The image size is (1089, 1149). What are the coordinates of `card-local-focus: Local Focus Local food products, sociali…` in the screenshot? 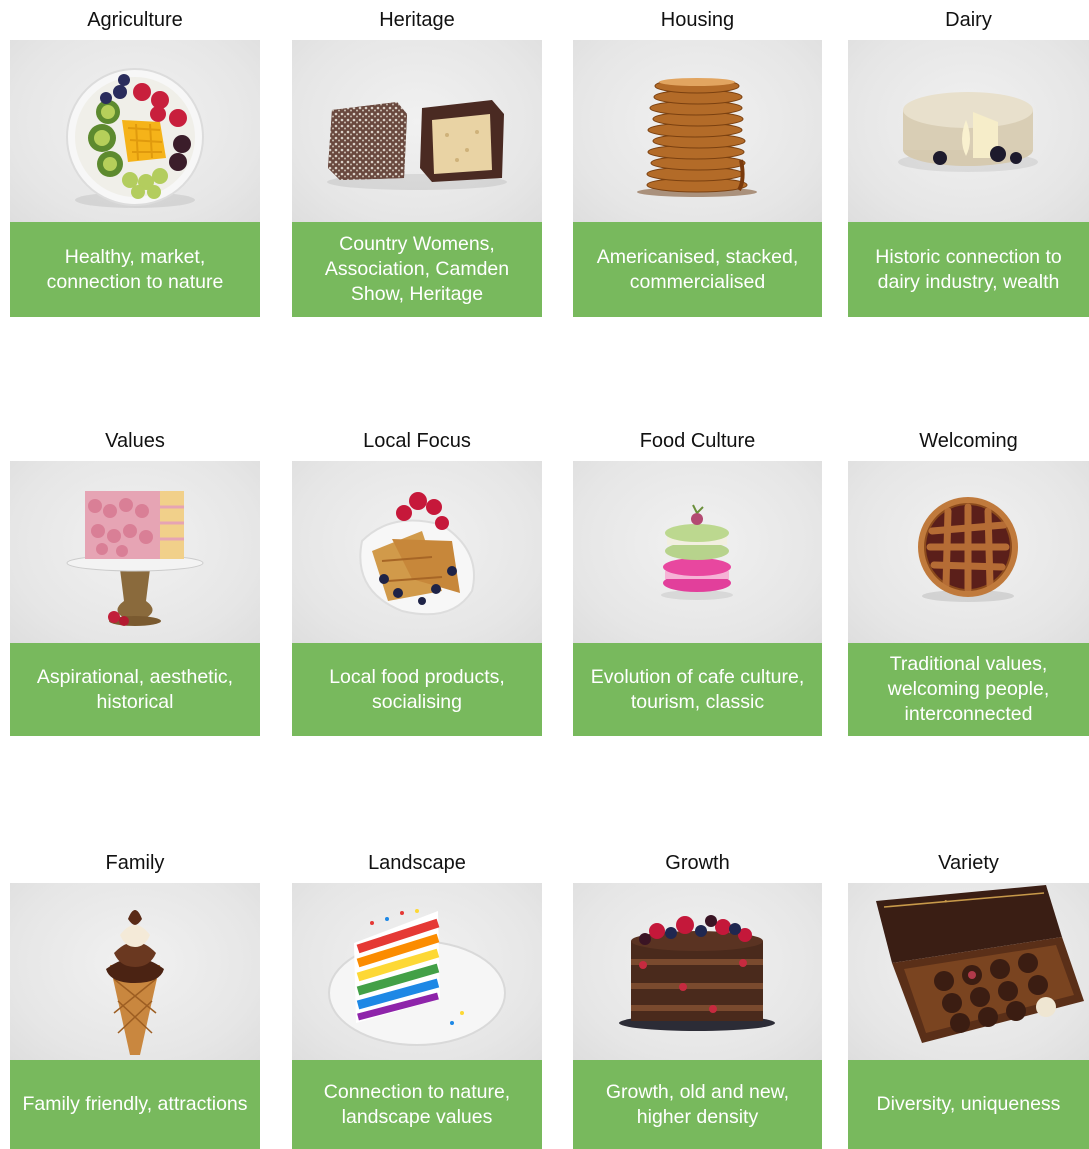 It's located at (417, 582).